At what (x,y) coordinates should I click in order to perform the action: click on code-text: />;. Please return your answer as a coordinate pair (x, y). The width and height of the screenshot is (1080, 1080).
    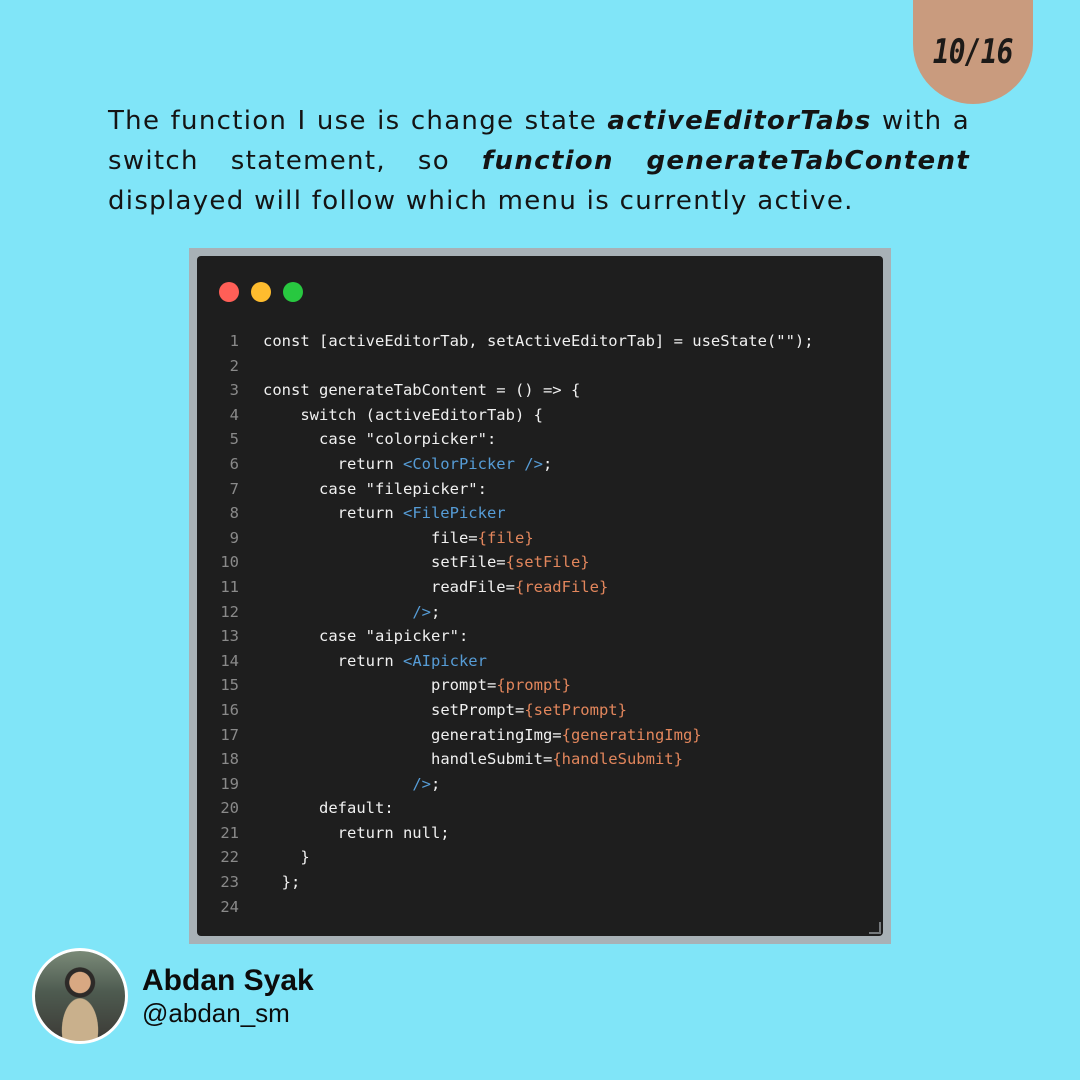
    Looking at the image, I should click on (339, 784).